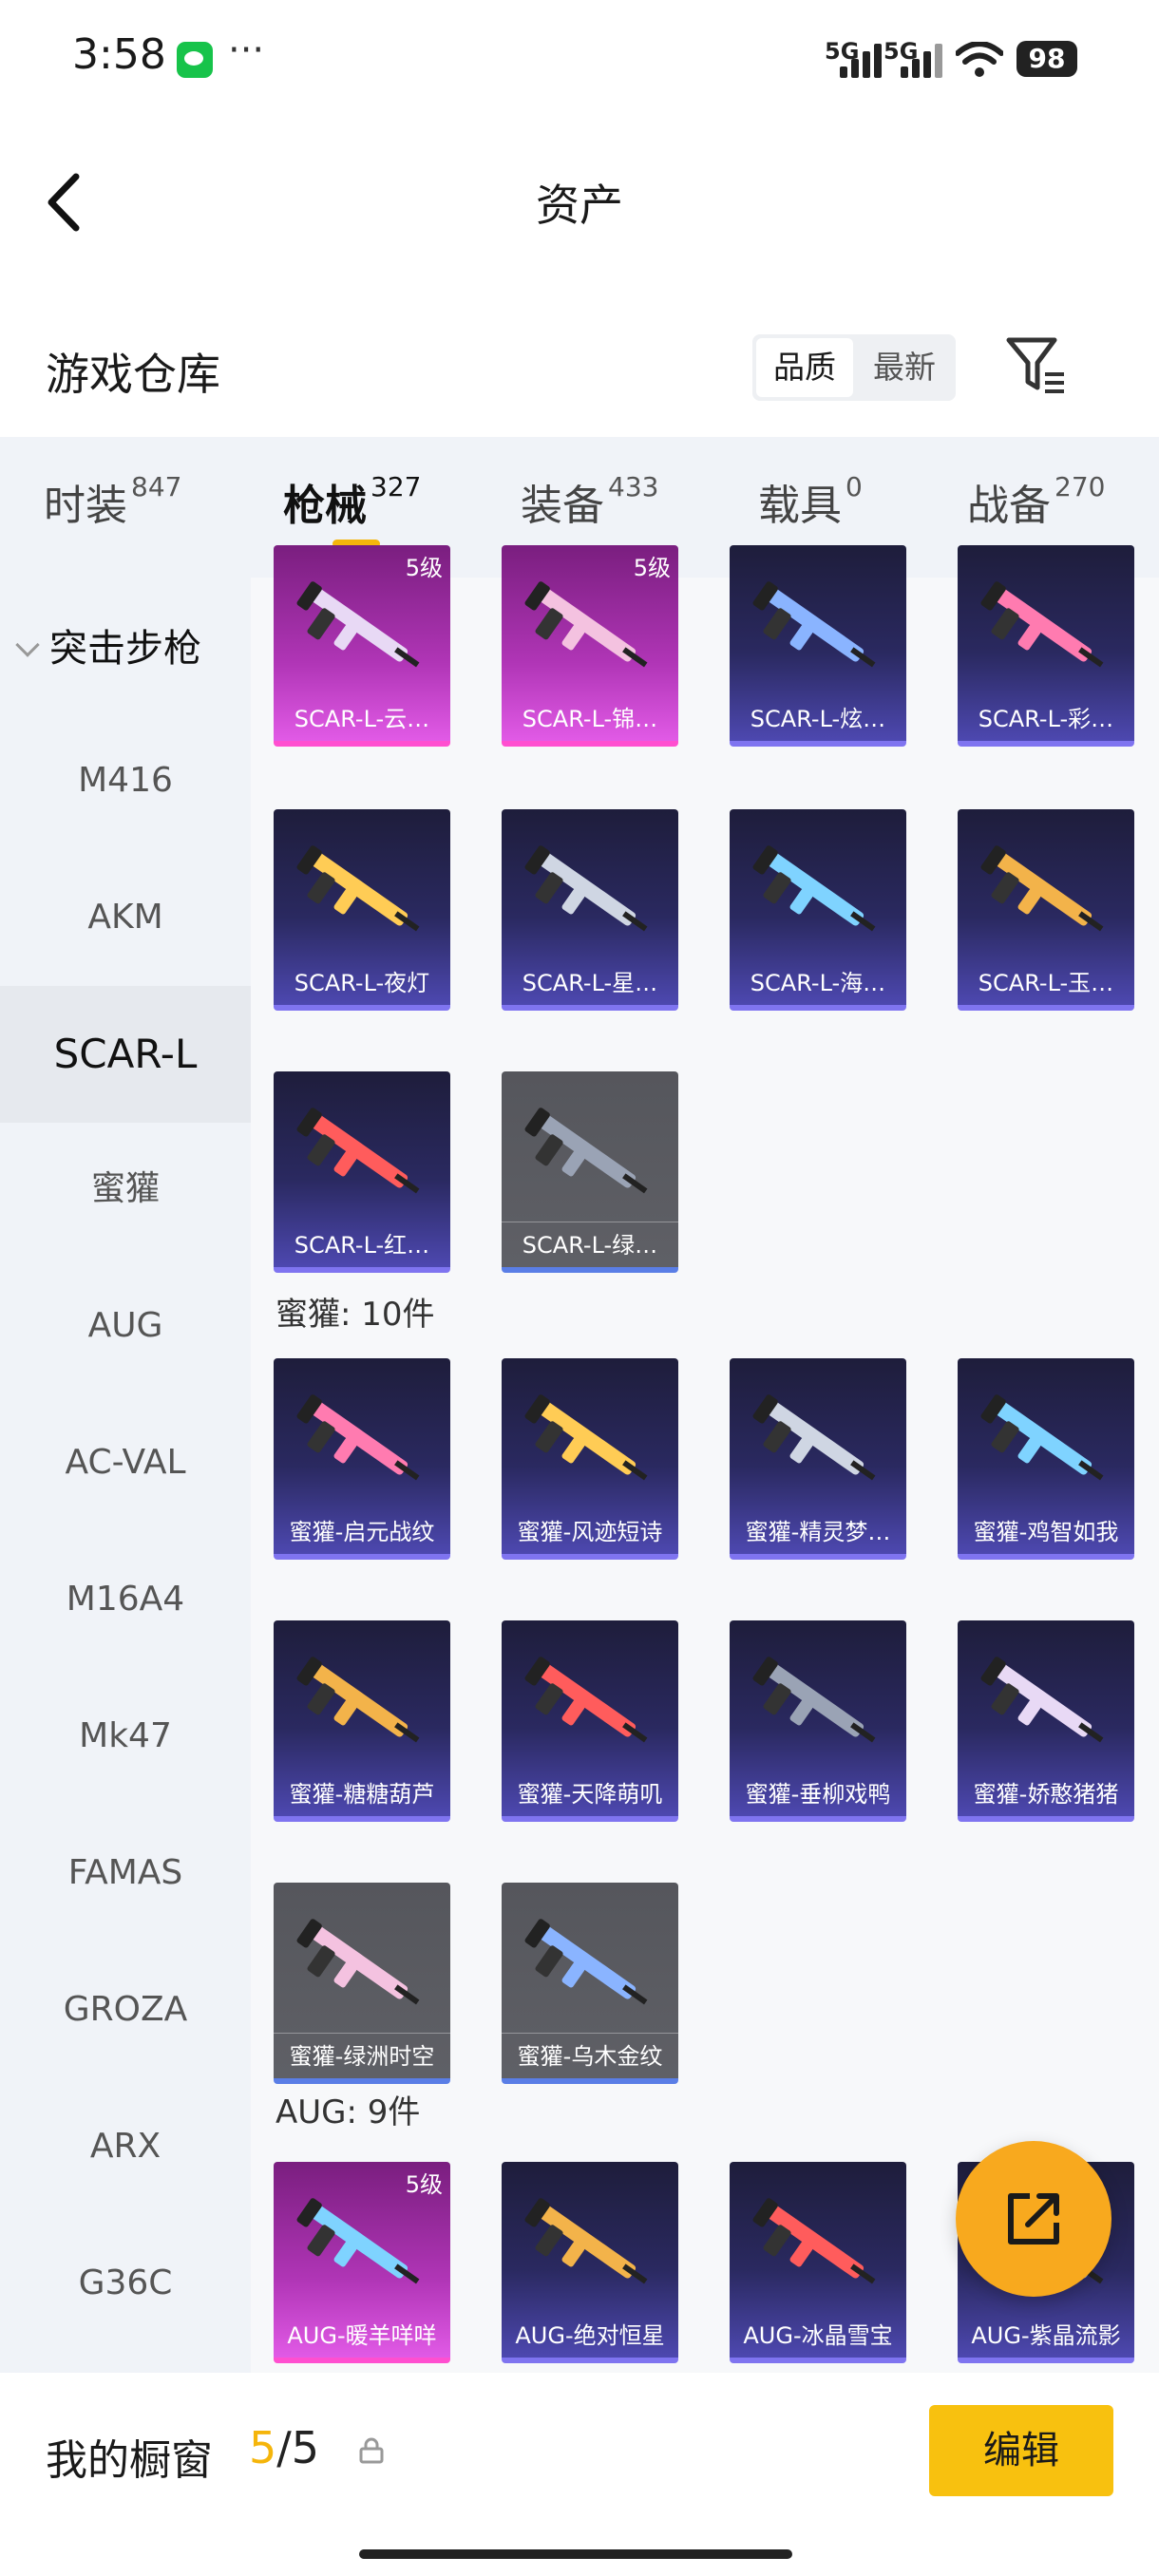  Describe the element at coordinates (590, 1721) in the screenshot. I see `weapon-card: 蜜獾-天降萌叽` at that location.